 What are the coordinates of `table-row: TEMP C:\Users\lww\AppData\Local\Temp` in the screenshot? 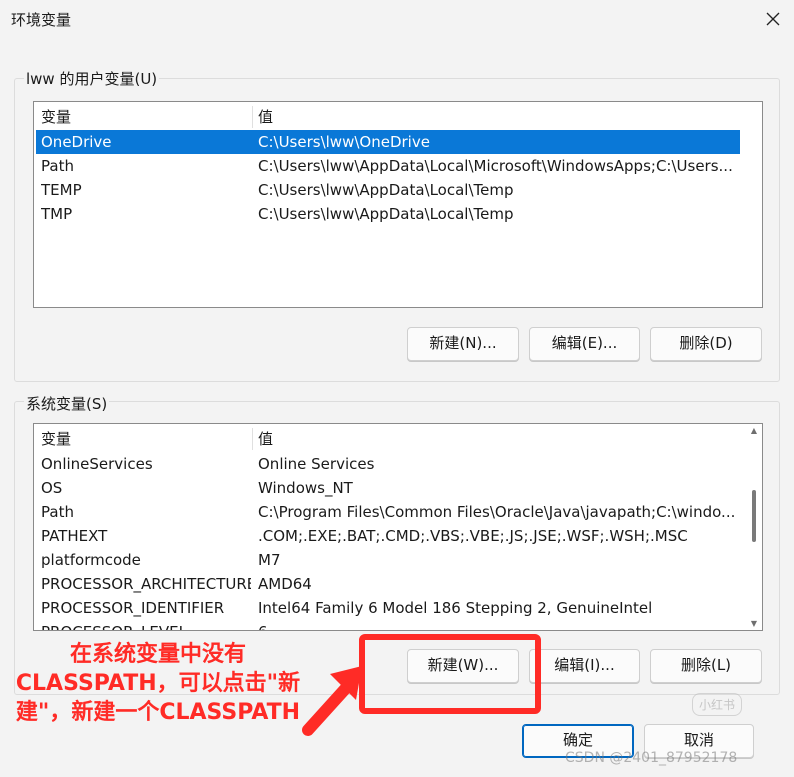 It's located at (388, 190).